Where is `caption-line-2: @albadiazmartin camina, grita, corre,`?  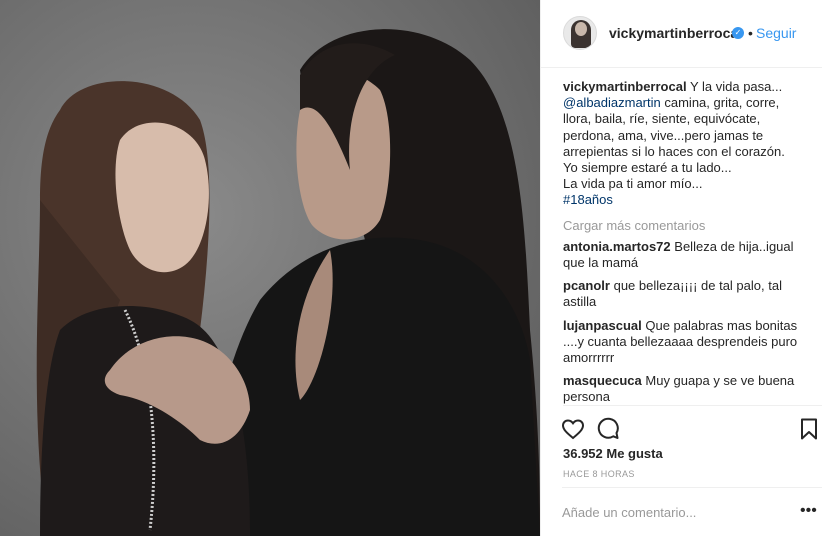
caption-line-2: @albadiazmartin camina, grita, corre, is located at coordinates (689, 103).